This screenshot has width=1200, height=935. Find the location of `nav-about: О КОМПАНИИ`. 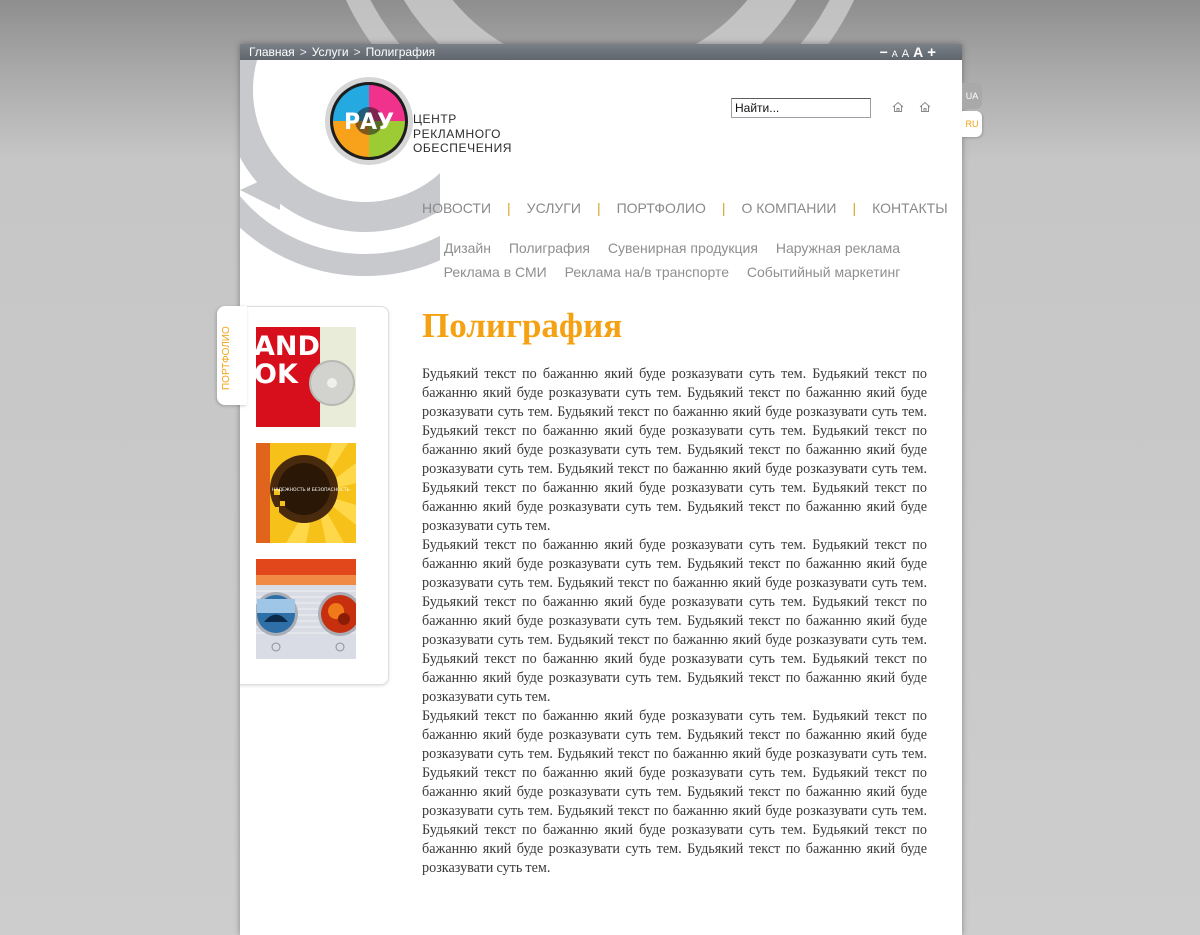

nav-about: О КОМПАНИИ is located at coordinates (788, 208).